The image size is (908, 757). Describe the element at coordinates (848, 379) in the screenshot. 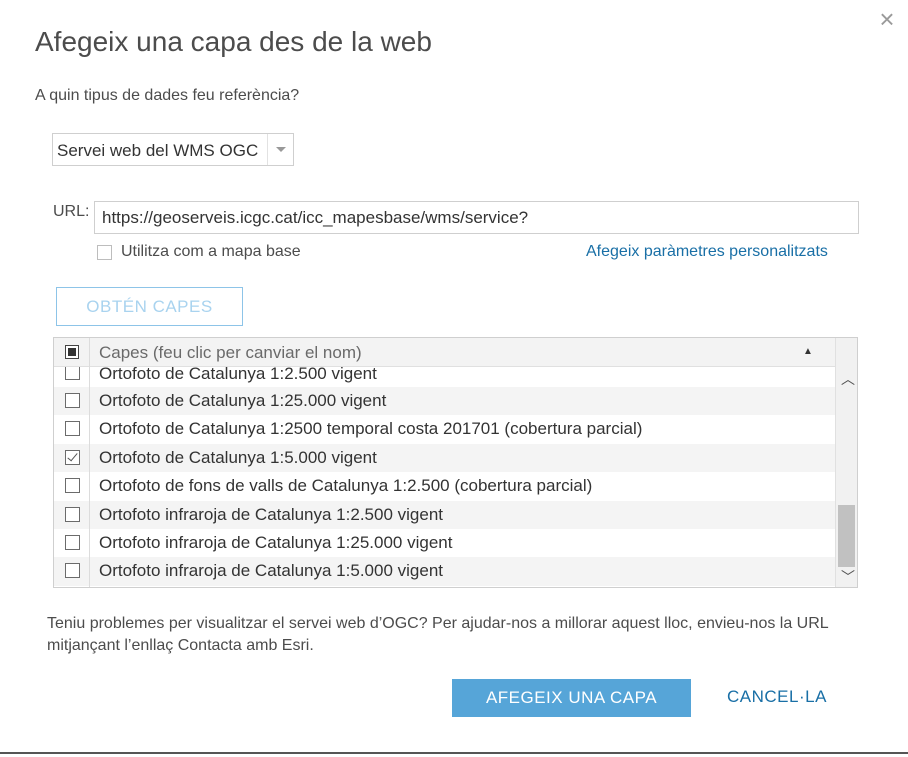

I see `chevron-up-icon: ︿` at that location.